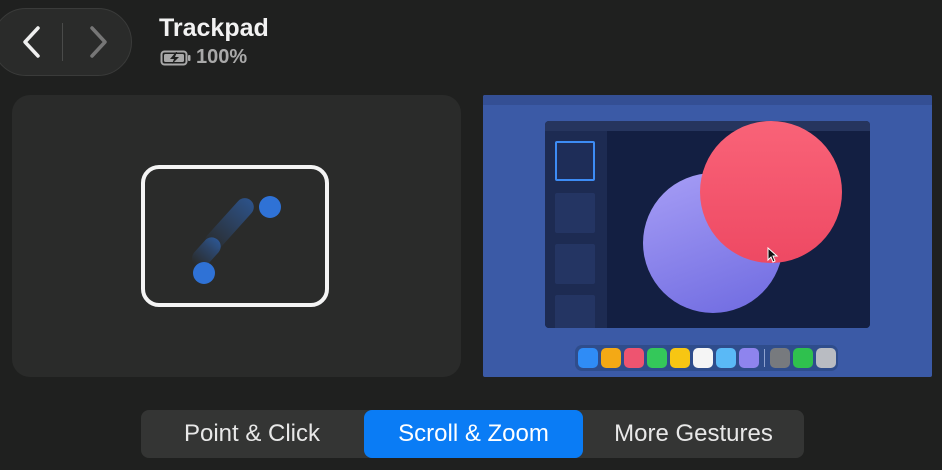  What do you see at coordinates (270, 207) in the screenshot?
I see `finger-dot-upper` at bounding box center [270, 207].